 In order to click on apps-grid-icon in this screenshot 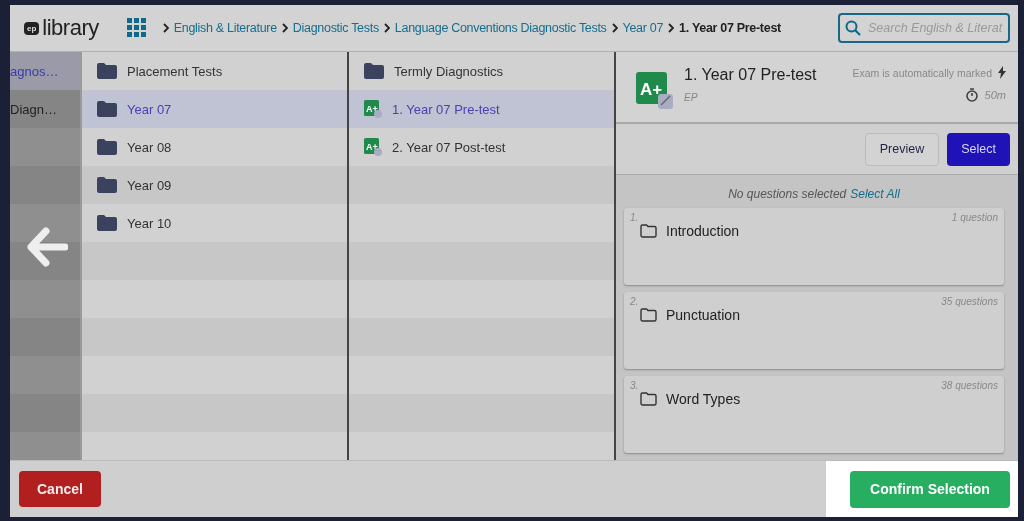, I will do `click(136, 28)`.